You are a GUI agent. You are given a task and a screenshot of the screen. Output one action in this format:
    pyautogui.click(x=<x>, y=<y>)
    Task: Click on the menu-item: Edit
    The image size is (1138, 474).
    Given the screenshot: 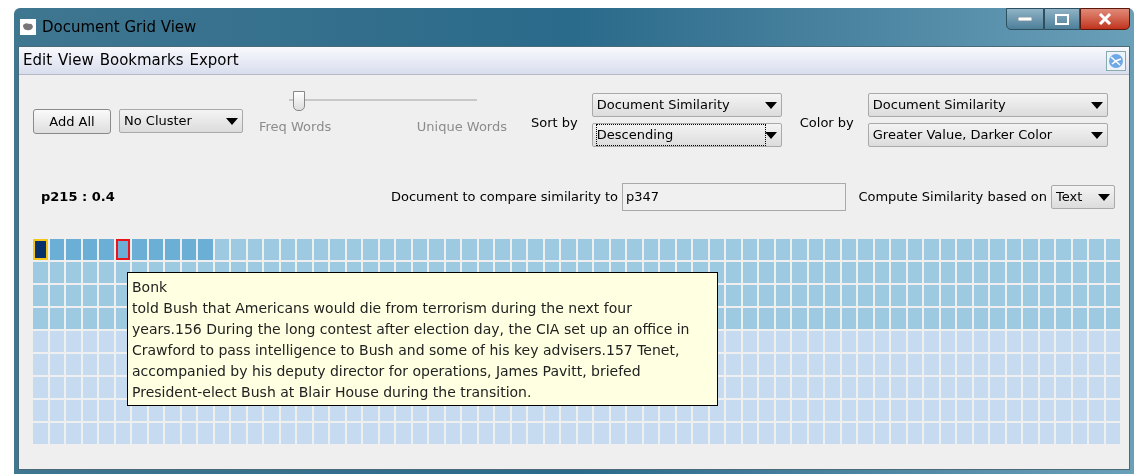 What is the action you would take?
    pyautogui.click(x=38, y=60)
    